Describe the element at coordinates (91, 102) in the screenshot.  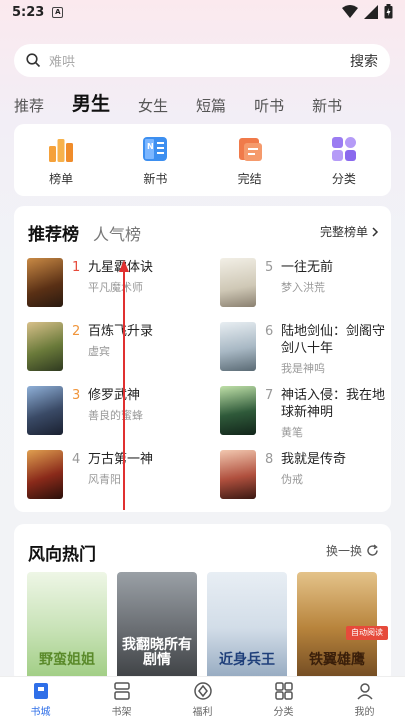
I see `tab-male: 男生` at that location.